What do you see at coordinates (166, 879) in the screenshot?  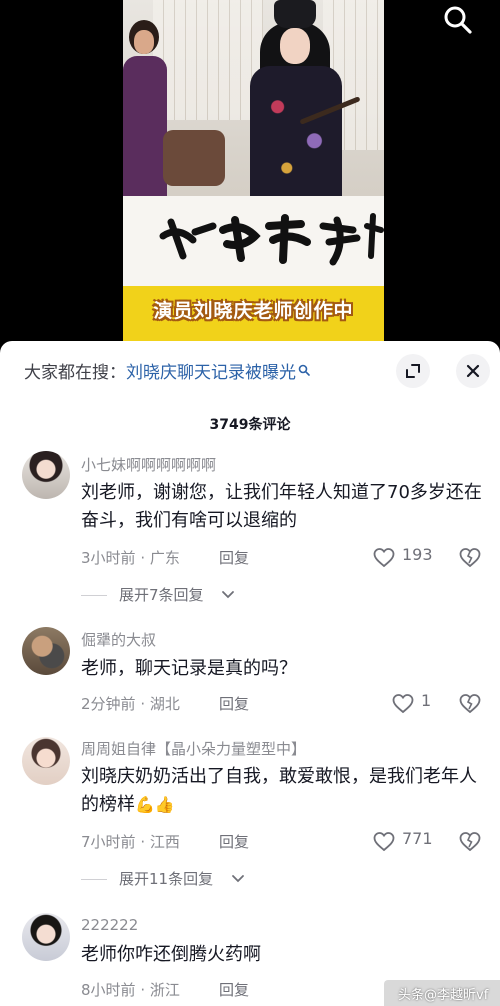 I see `expand-replies-label: 展开11条回复` at bounding box center [166, 879].